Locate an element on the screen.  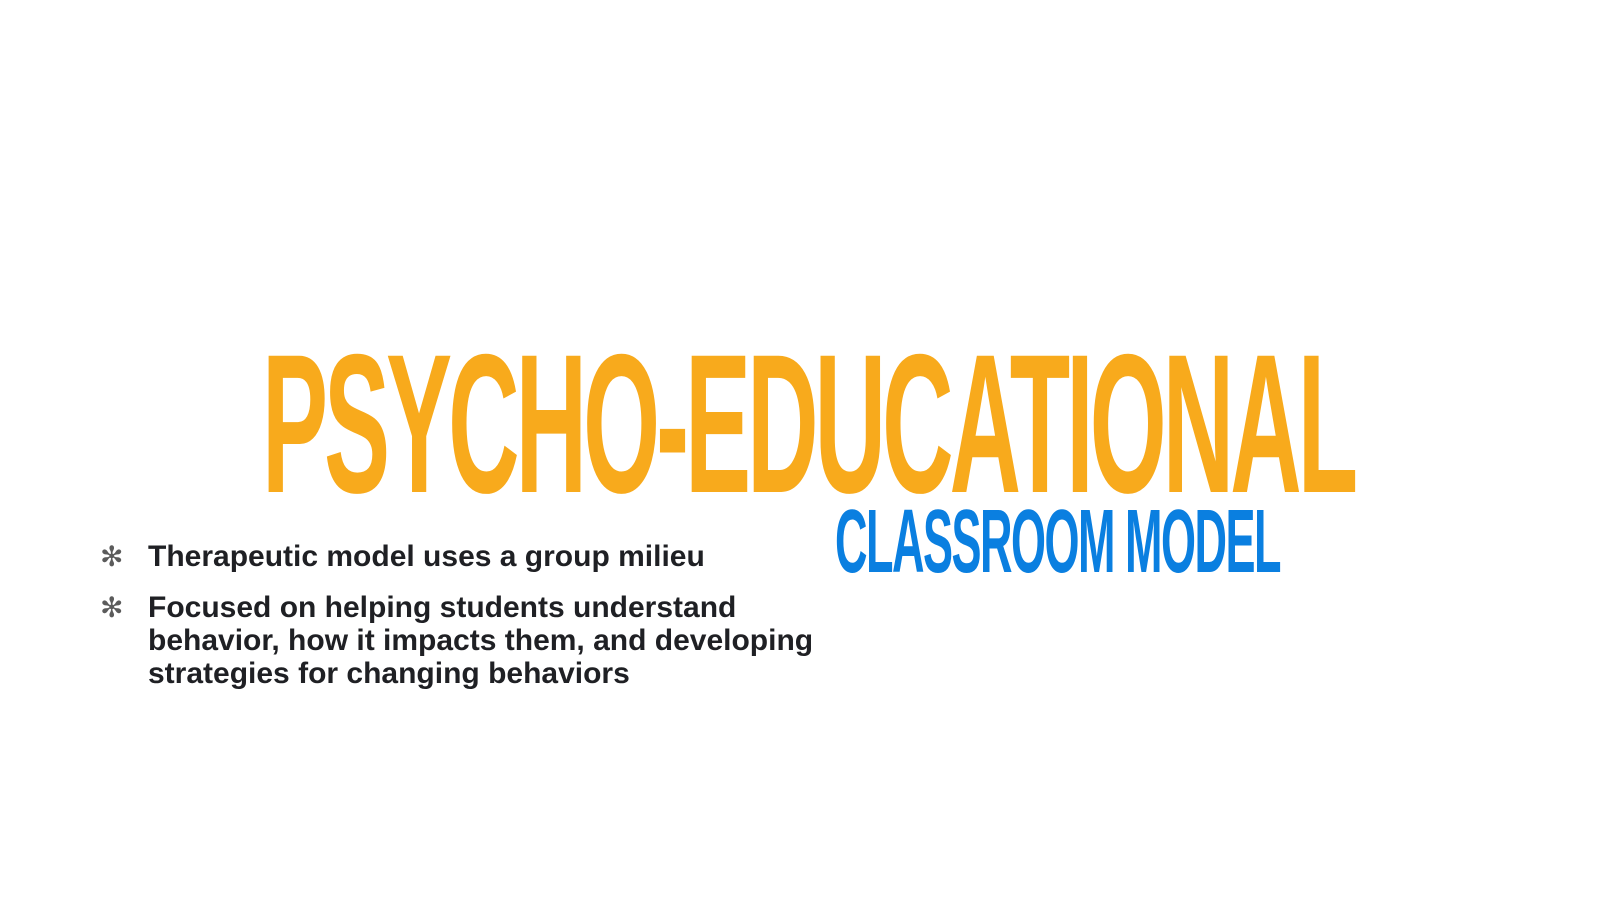
bullet-item: ✻ Therapeutic model uses a group milieu is located at coordinates (460, 556).